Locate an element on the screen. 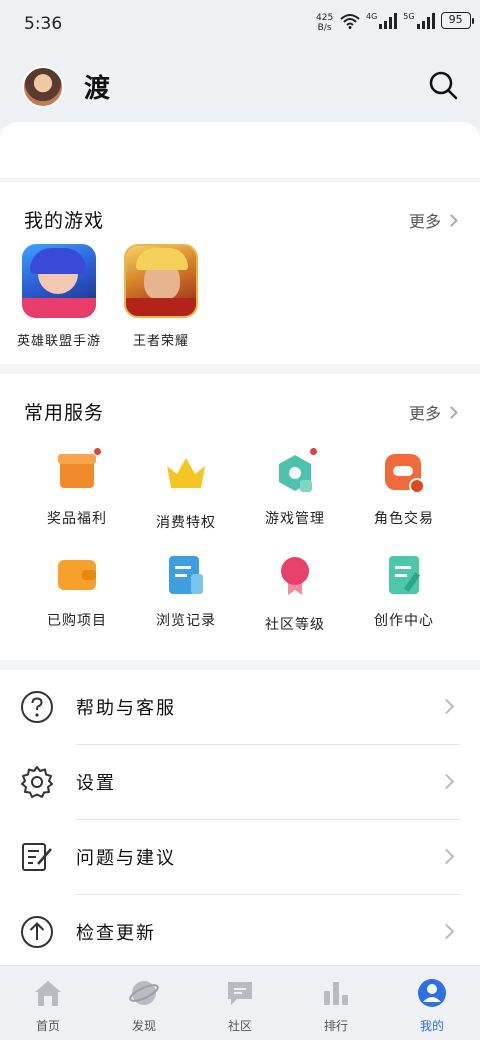  menu-label: 帮助与客服 is located at coordinates (126, 708).